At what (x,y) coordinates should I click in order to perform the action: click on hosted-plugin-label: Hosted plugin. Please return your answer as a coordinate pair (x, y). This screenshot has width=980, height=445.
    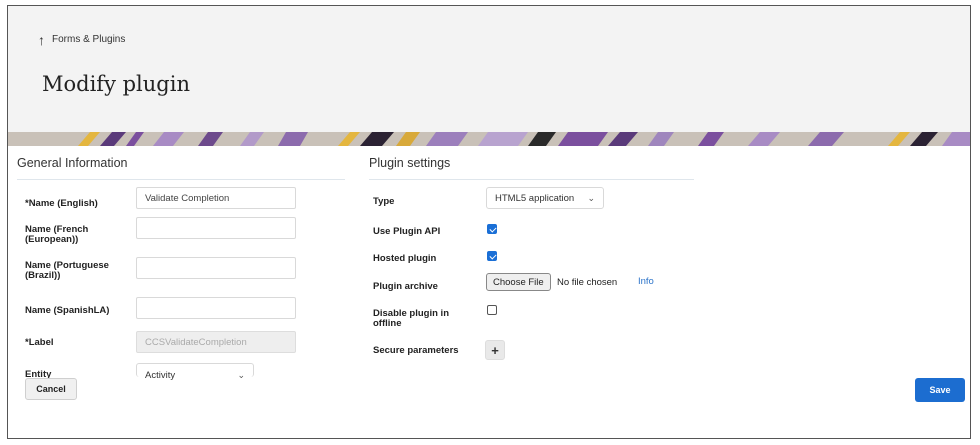
    Looking at the image, I should click on (405, 258).